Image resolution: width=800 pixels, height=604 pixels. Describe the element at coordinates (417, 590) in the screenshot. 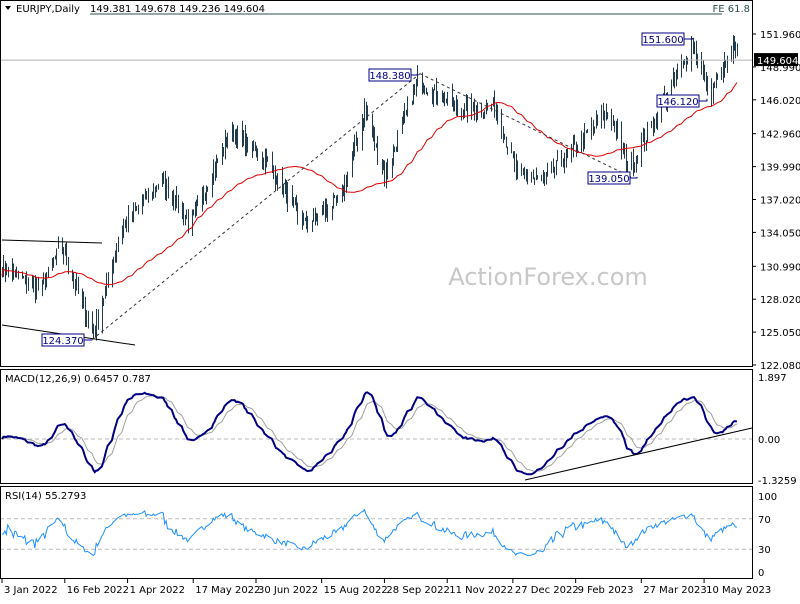

I see `x-tick-label: 28 Sep 2022` at that location.